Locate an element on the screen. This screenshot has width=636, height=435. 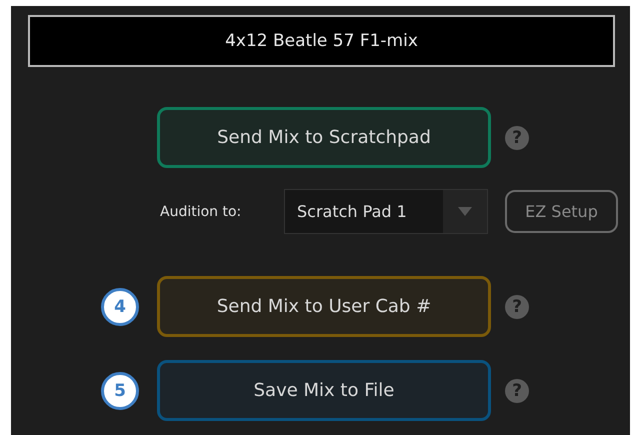
audition-label: Audition to: is located at coordinates (201, 212).